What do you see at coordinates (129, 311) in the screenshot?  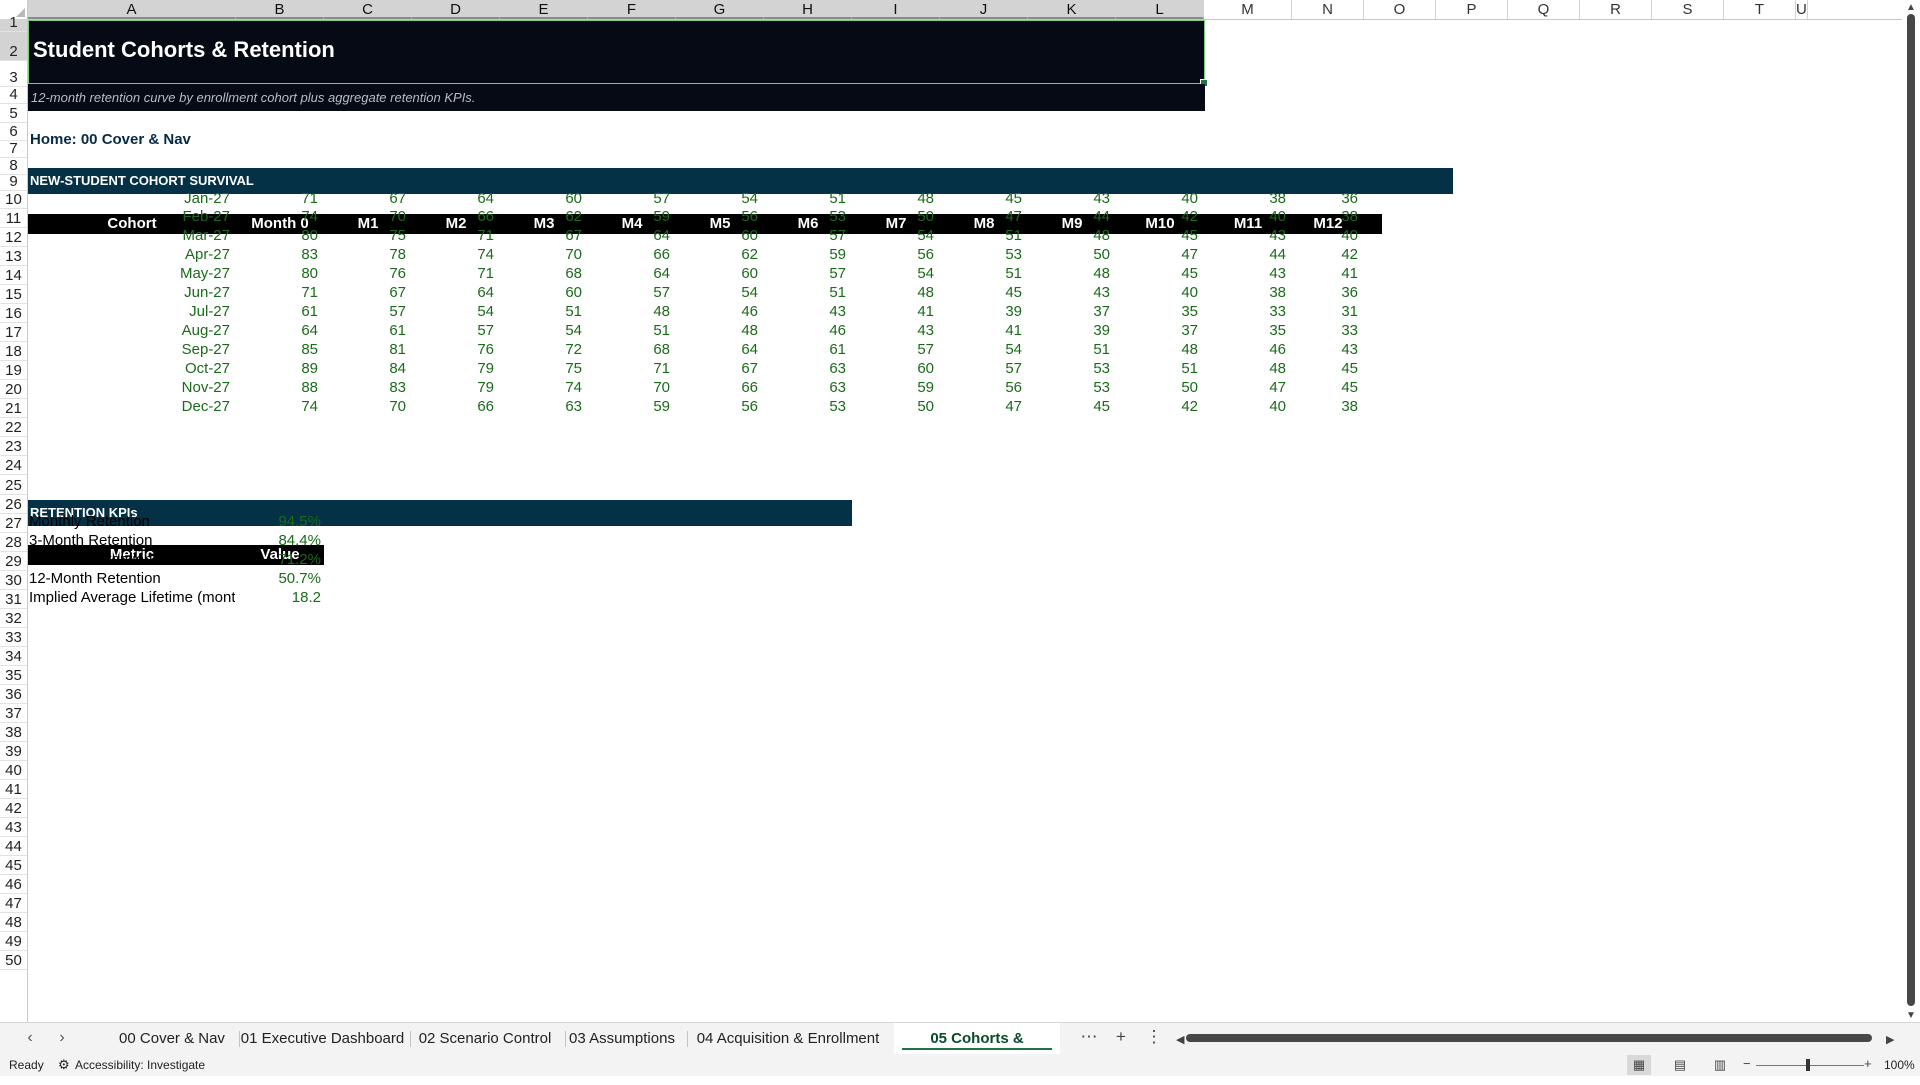 I see `cohort-label: Jul-27` at bounding box center [129, 311].